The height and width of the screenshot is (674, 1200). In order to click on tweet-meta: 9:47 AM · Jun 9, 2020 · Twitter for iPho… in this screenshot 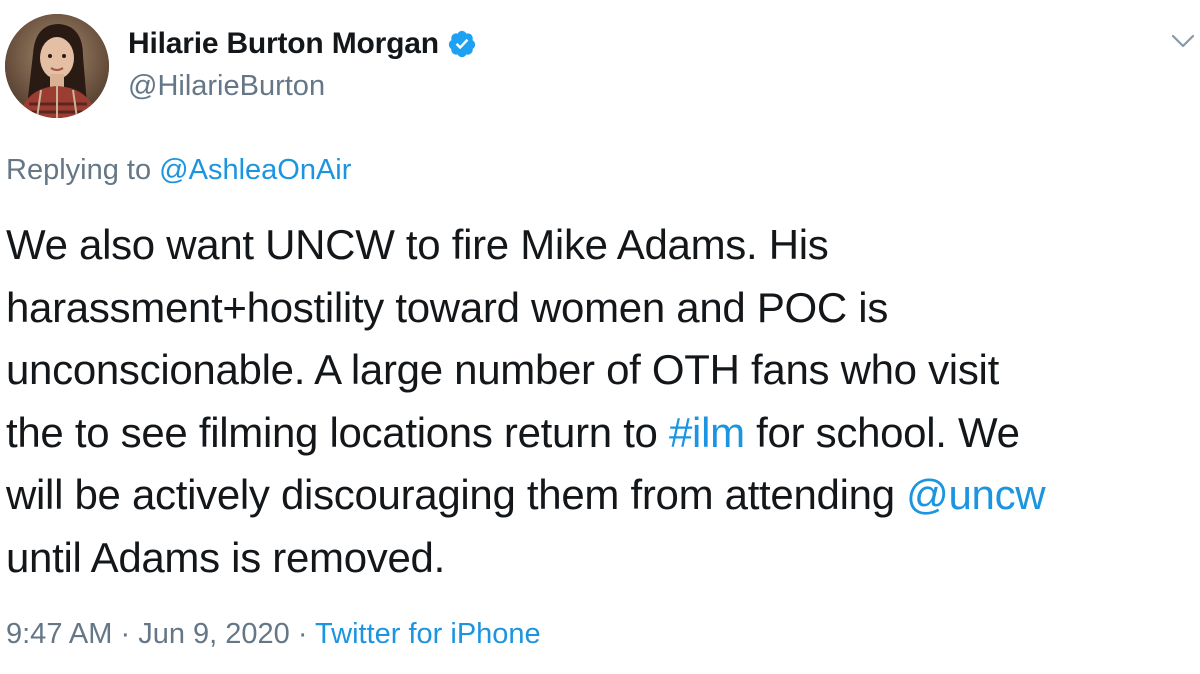, I will do `click(273, 634)`.